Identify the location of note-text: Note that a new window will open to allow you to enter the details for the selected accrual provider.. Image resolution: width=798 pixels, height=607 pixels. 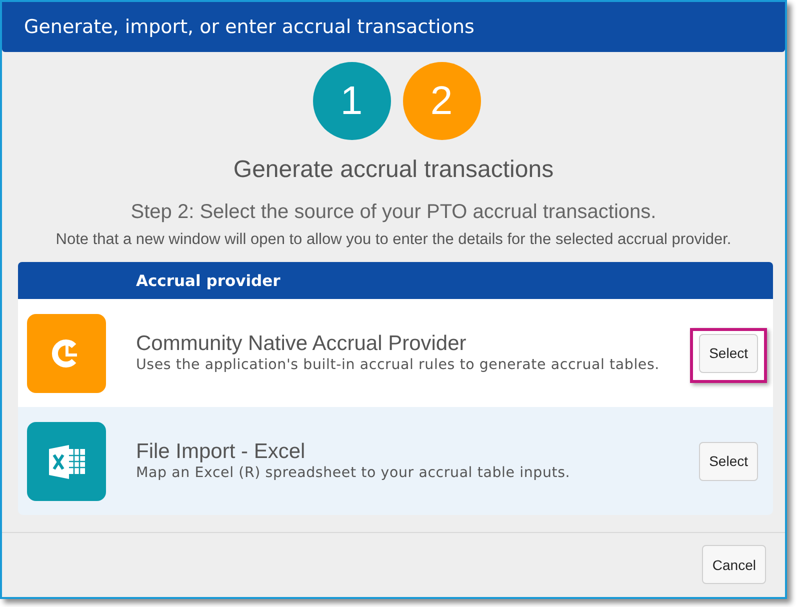
(394, 240).